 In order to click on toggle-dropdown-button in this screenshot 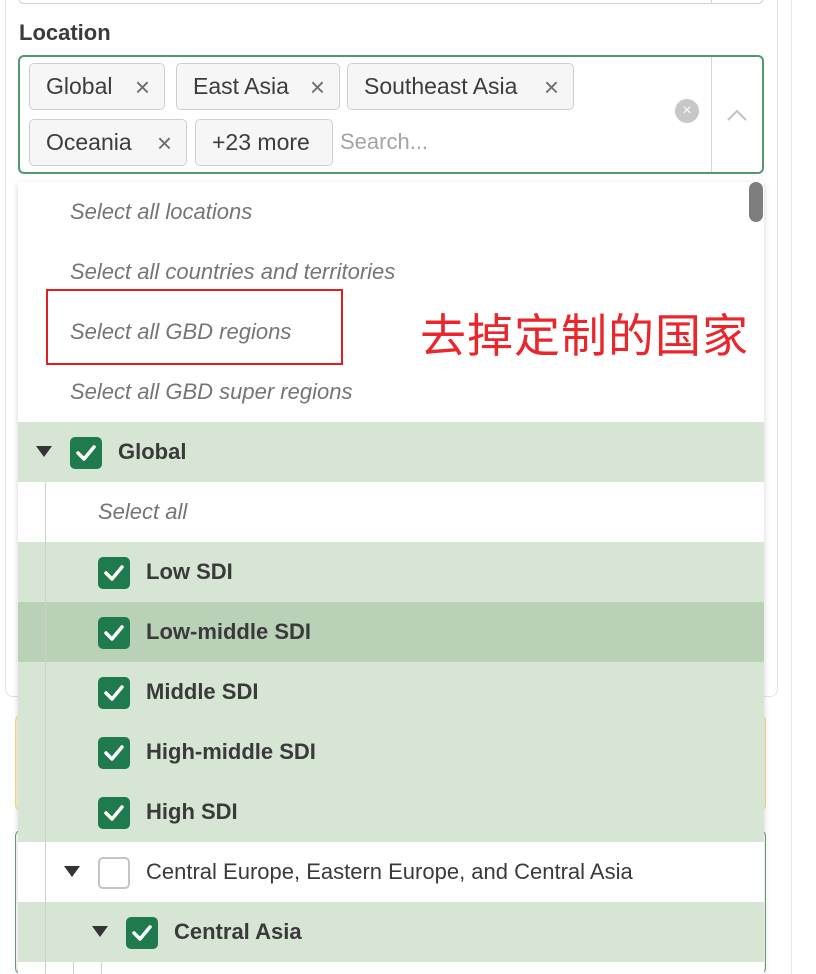, I will do `click(737, 114)`.